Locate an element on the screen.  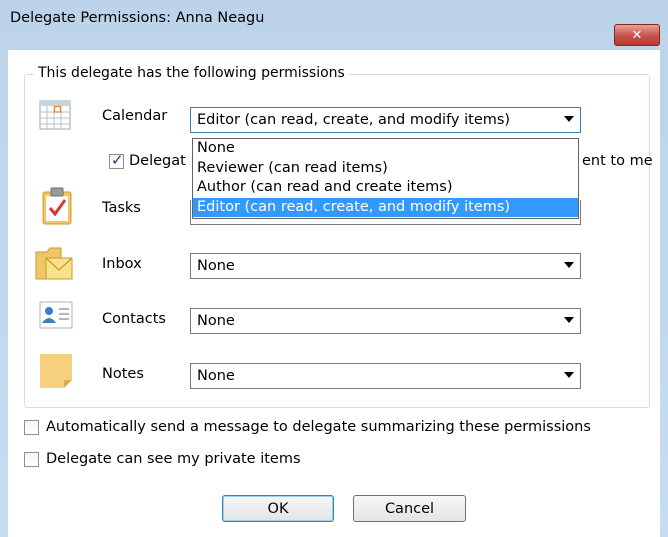
permission-option-author: Author (can read and create items) is located at coordinates (385, 188).